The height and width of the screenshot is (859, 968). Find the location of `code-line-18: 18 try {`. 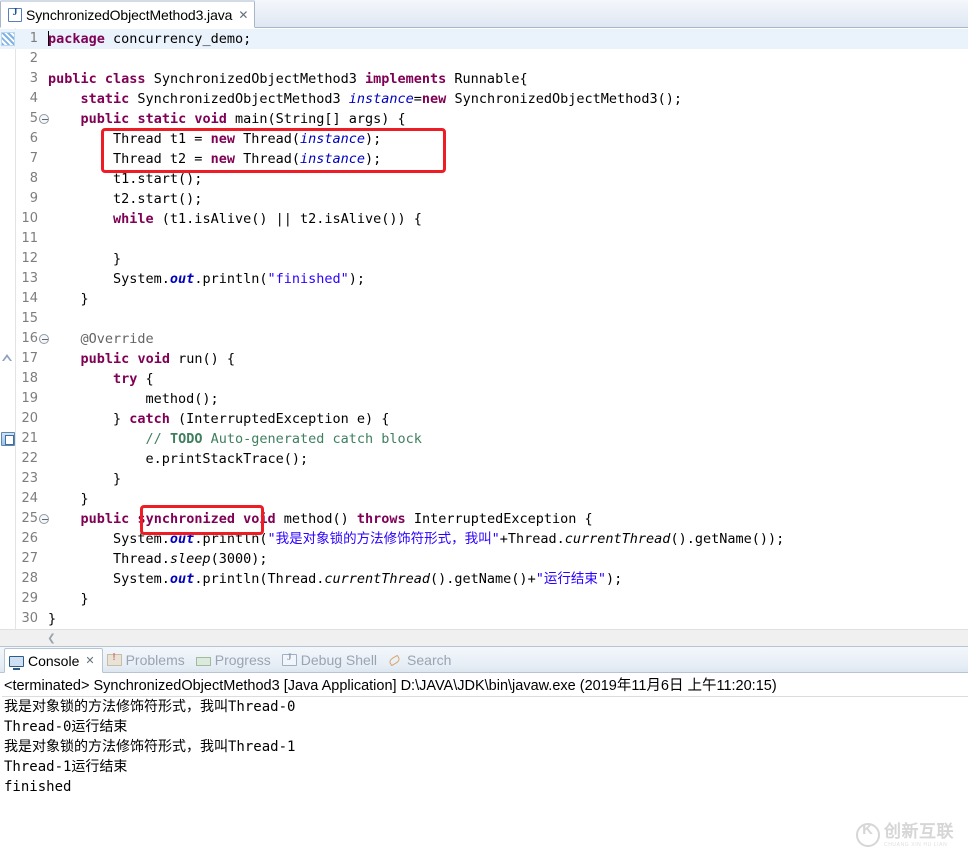

code-line-18: 18 try { is located at coordinates (484, 379).